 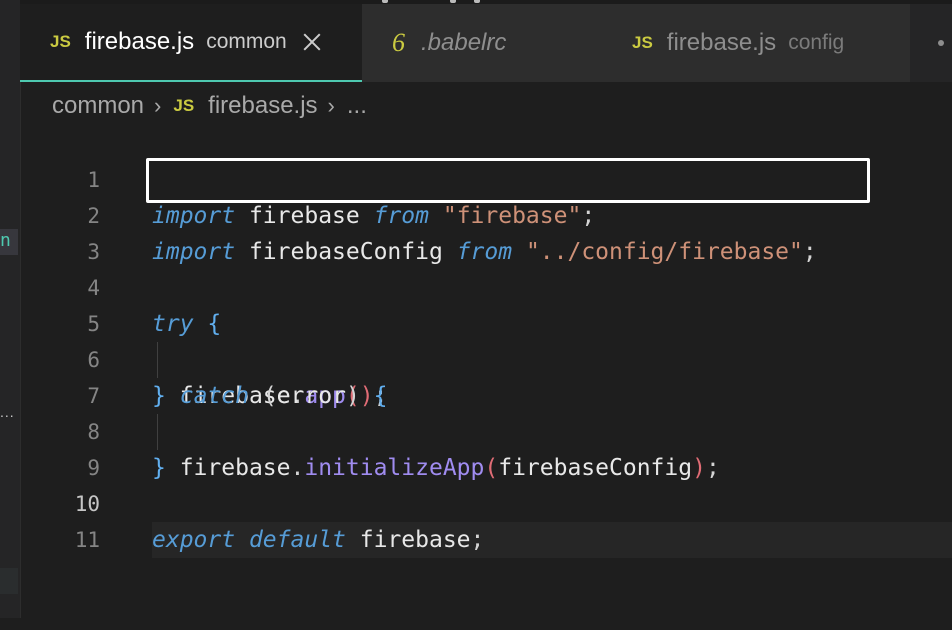 What do you see at coordinates (486, 231) in the screenshot?
I see `code-line: 3` at bounding box center [486, 231].